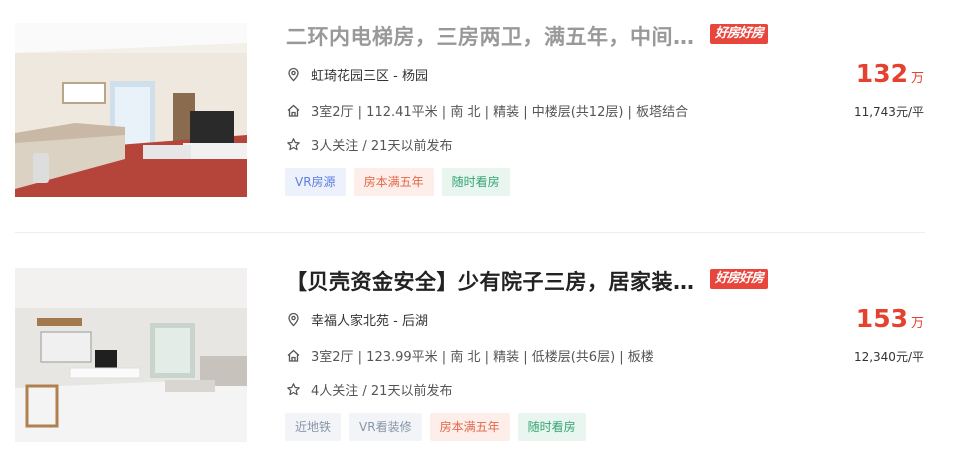  I want to click on tag-near-subway: 近地铁, so click(313, 427).